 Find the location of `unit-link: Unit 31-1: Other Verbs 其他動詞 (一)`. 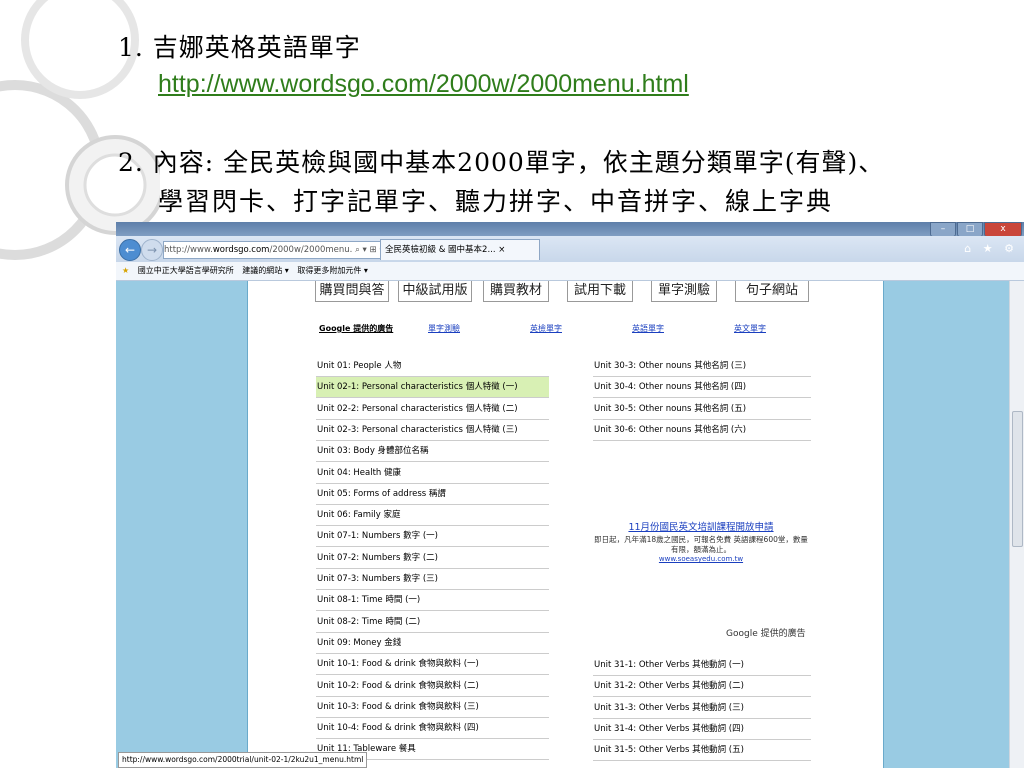

unit-link: Unit 31-1: Other Verbs 其他動詞 (一) is located at coordinates (702, 665).